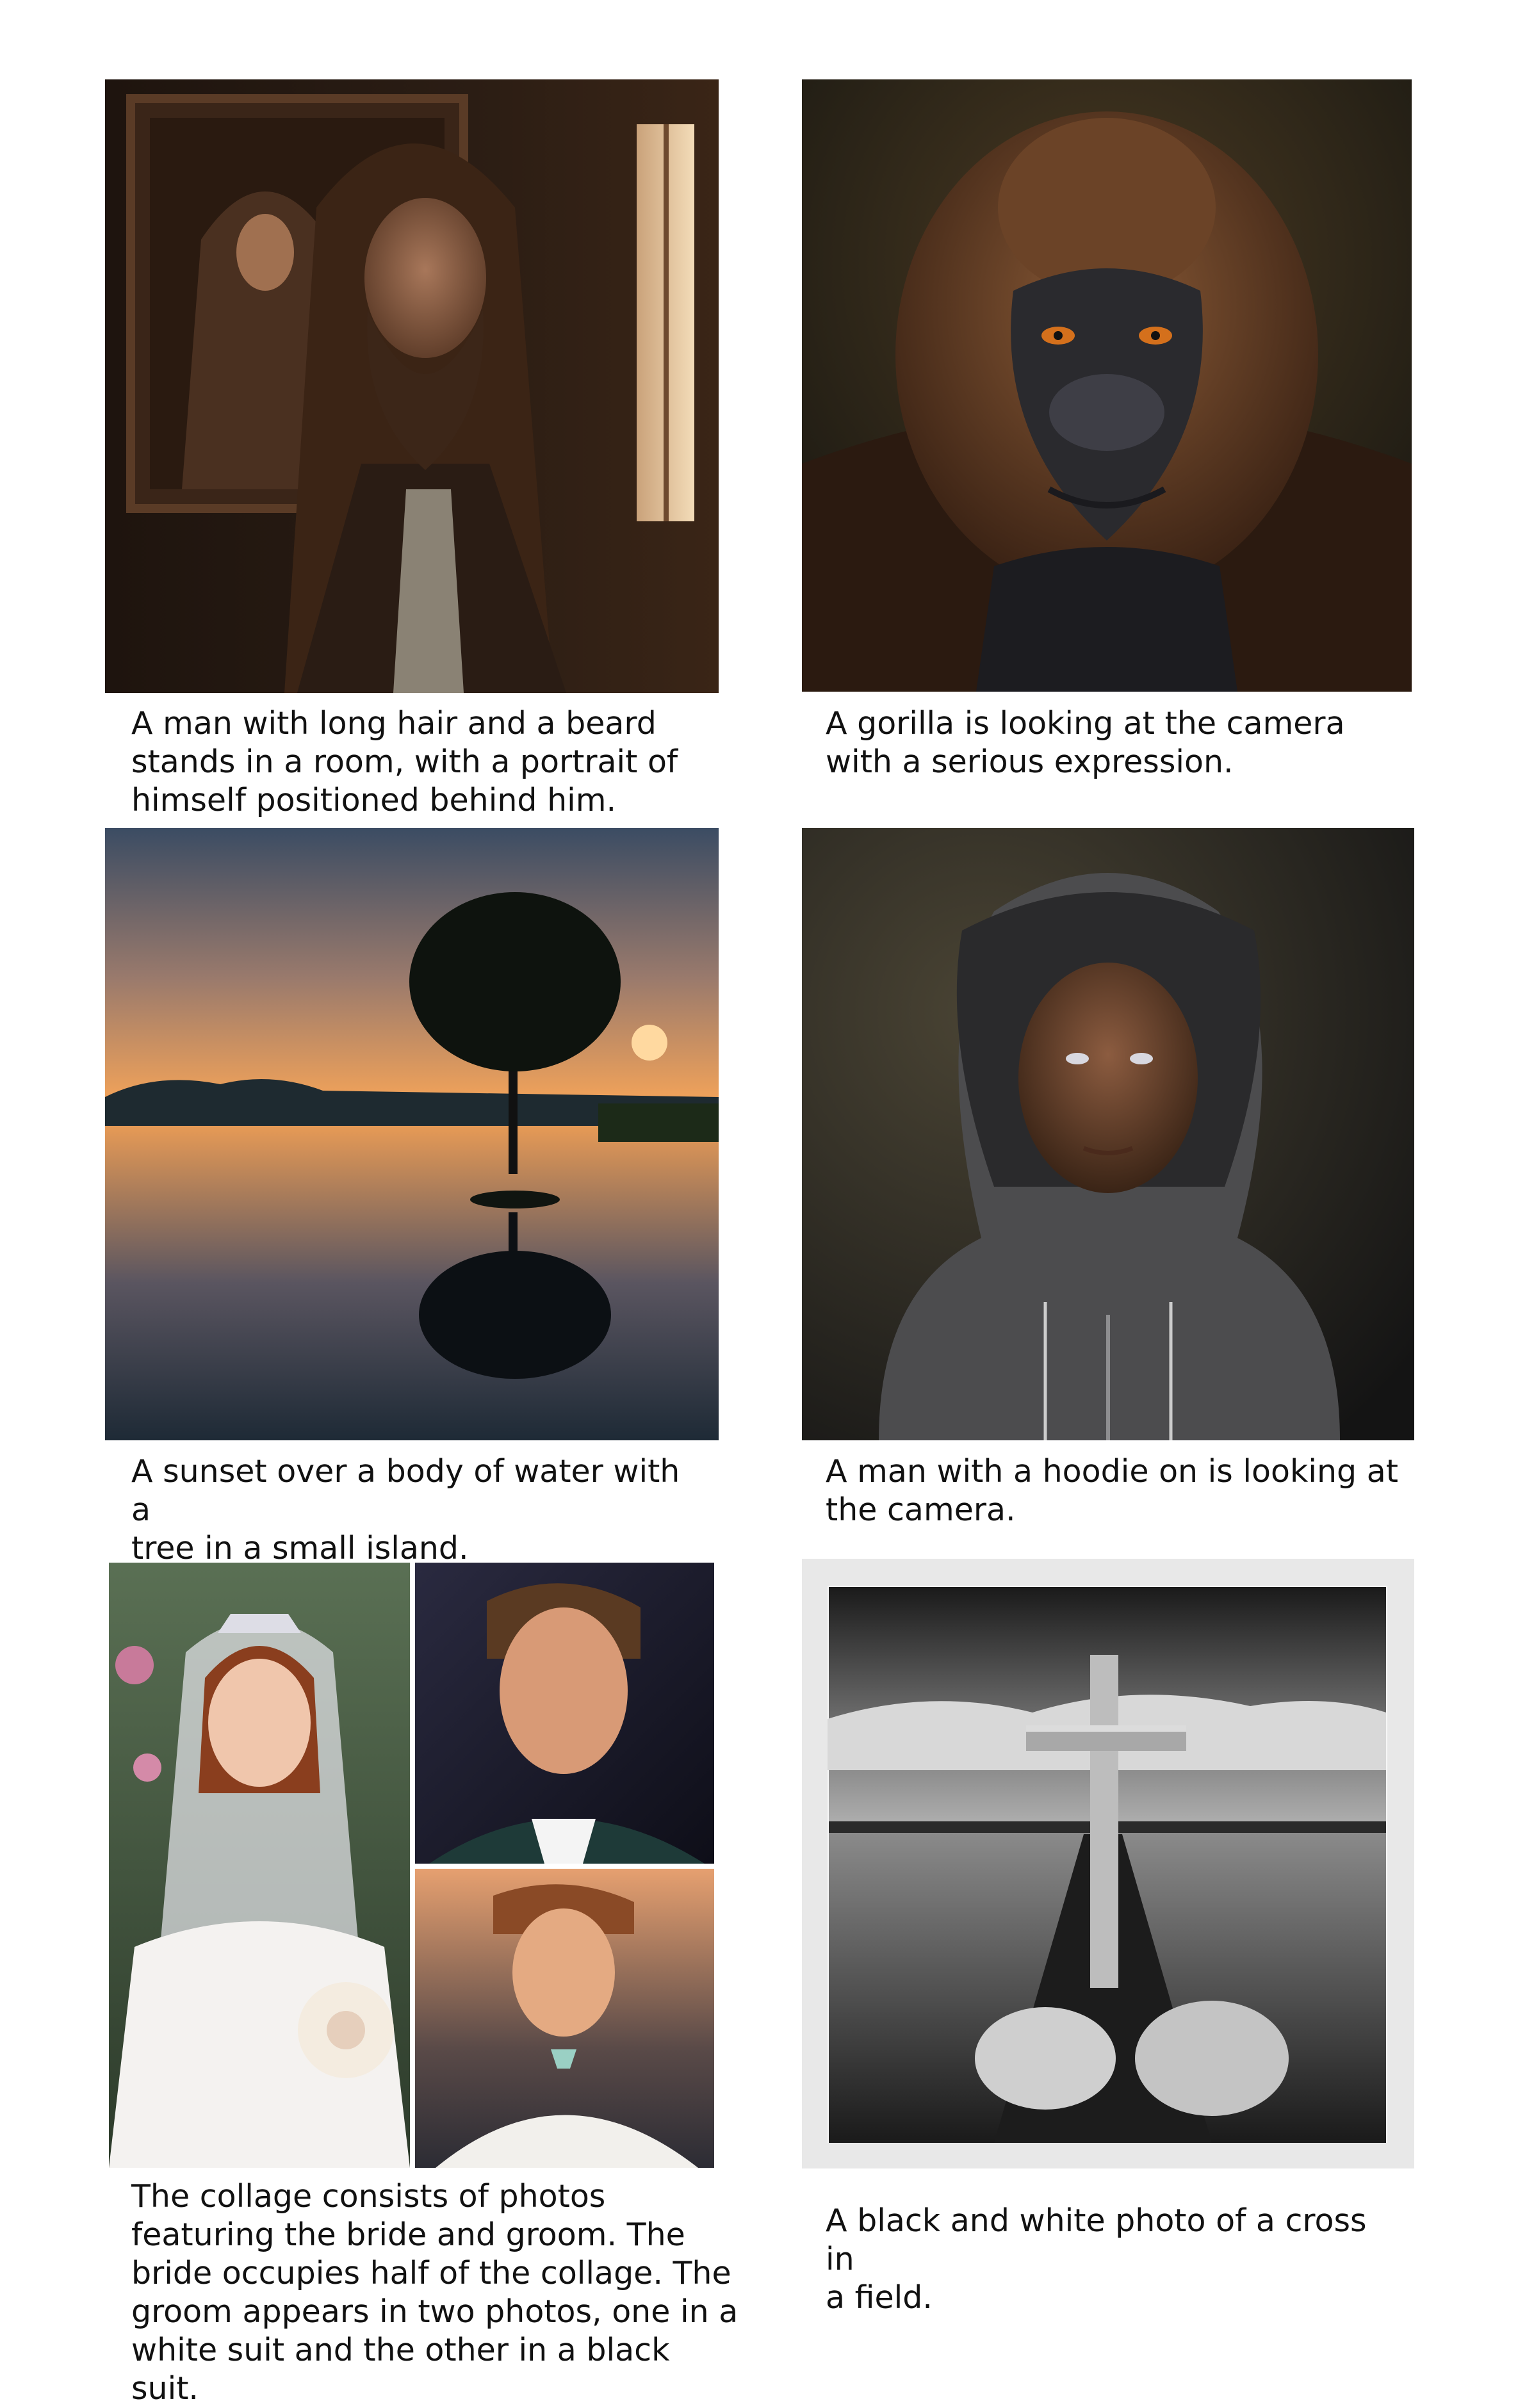  I want to click on photo-man-hoodie, so click(1108, 1134).